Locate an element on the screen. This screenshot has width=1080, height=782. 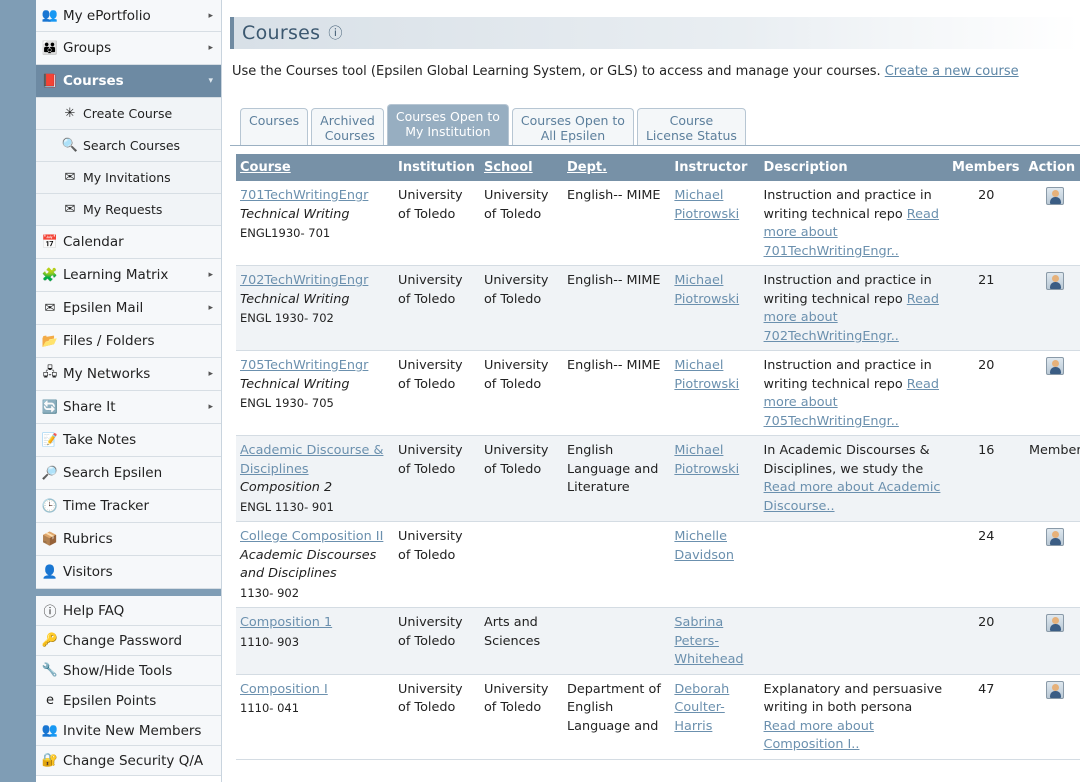
sidebar-item-files-folders: 📂 Files / Folders is located at coordinates (128, 341).